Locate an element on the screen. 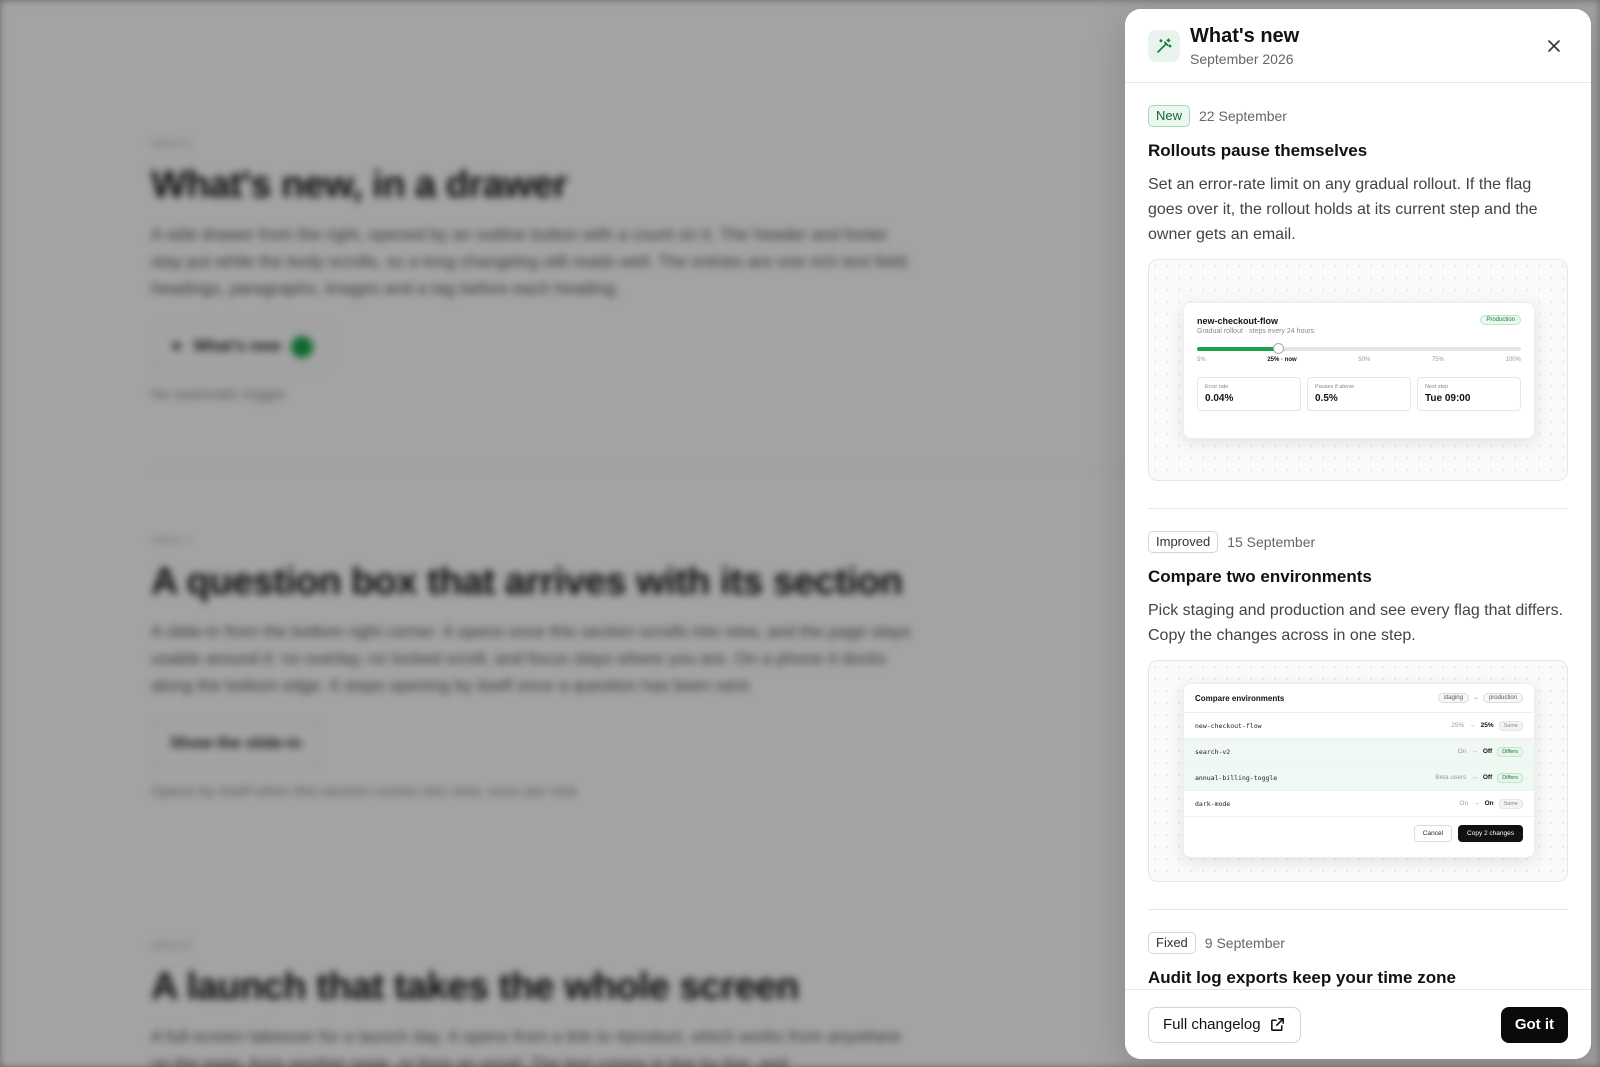 Image resolution: width=1600 pixels, height=1067 pixels. stat-label: Error rate is located at coordinates (1217, 387).